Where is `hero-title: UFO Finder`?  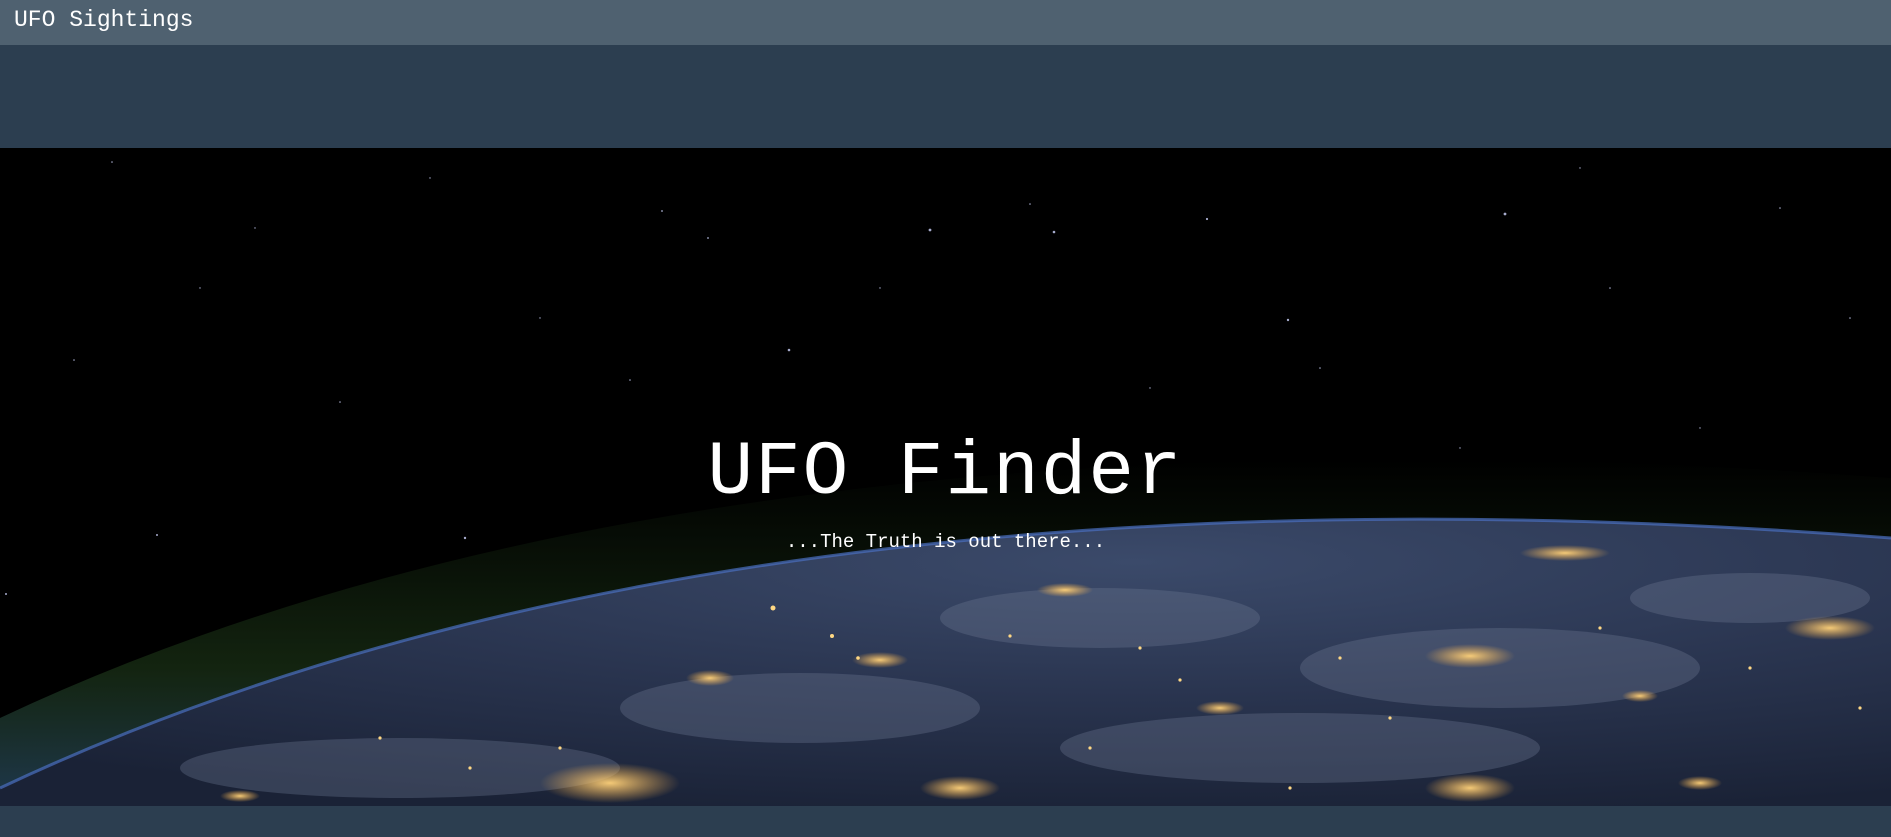 hero-title: UFO Finder is located at coordinates (945, 473).